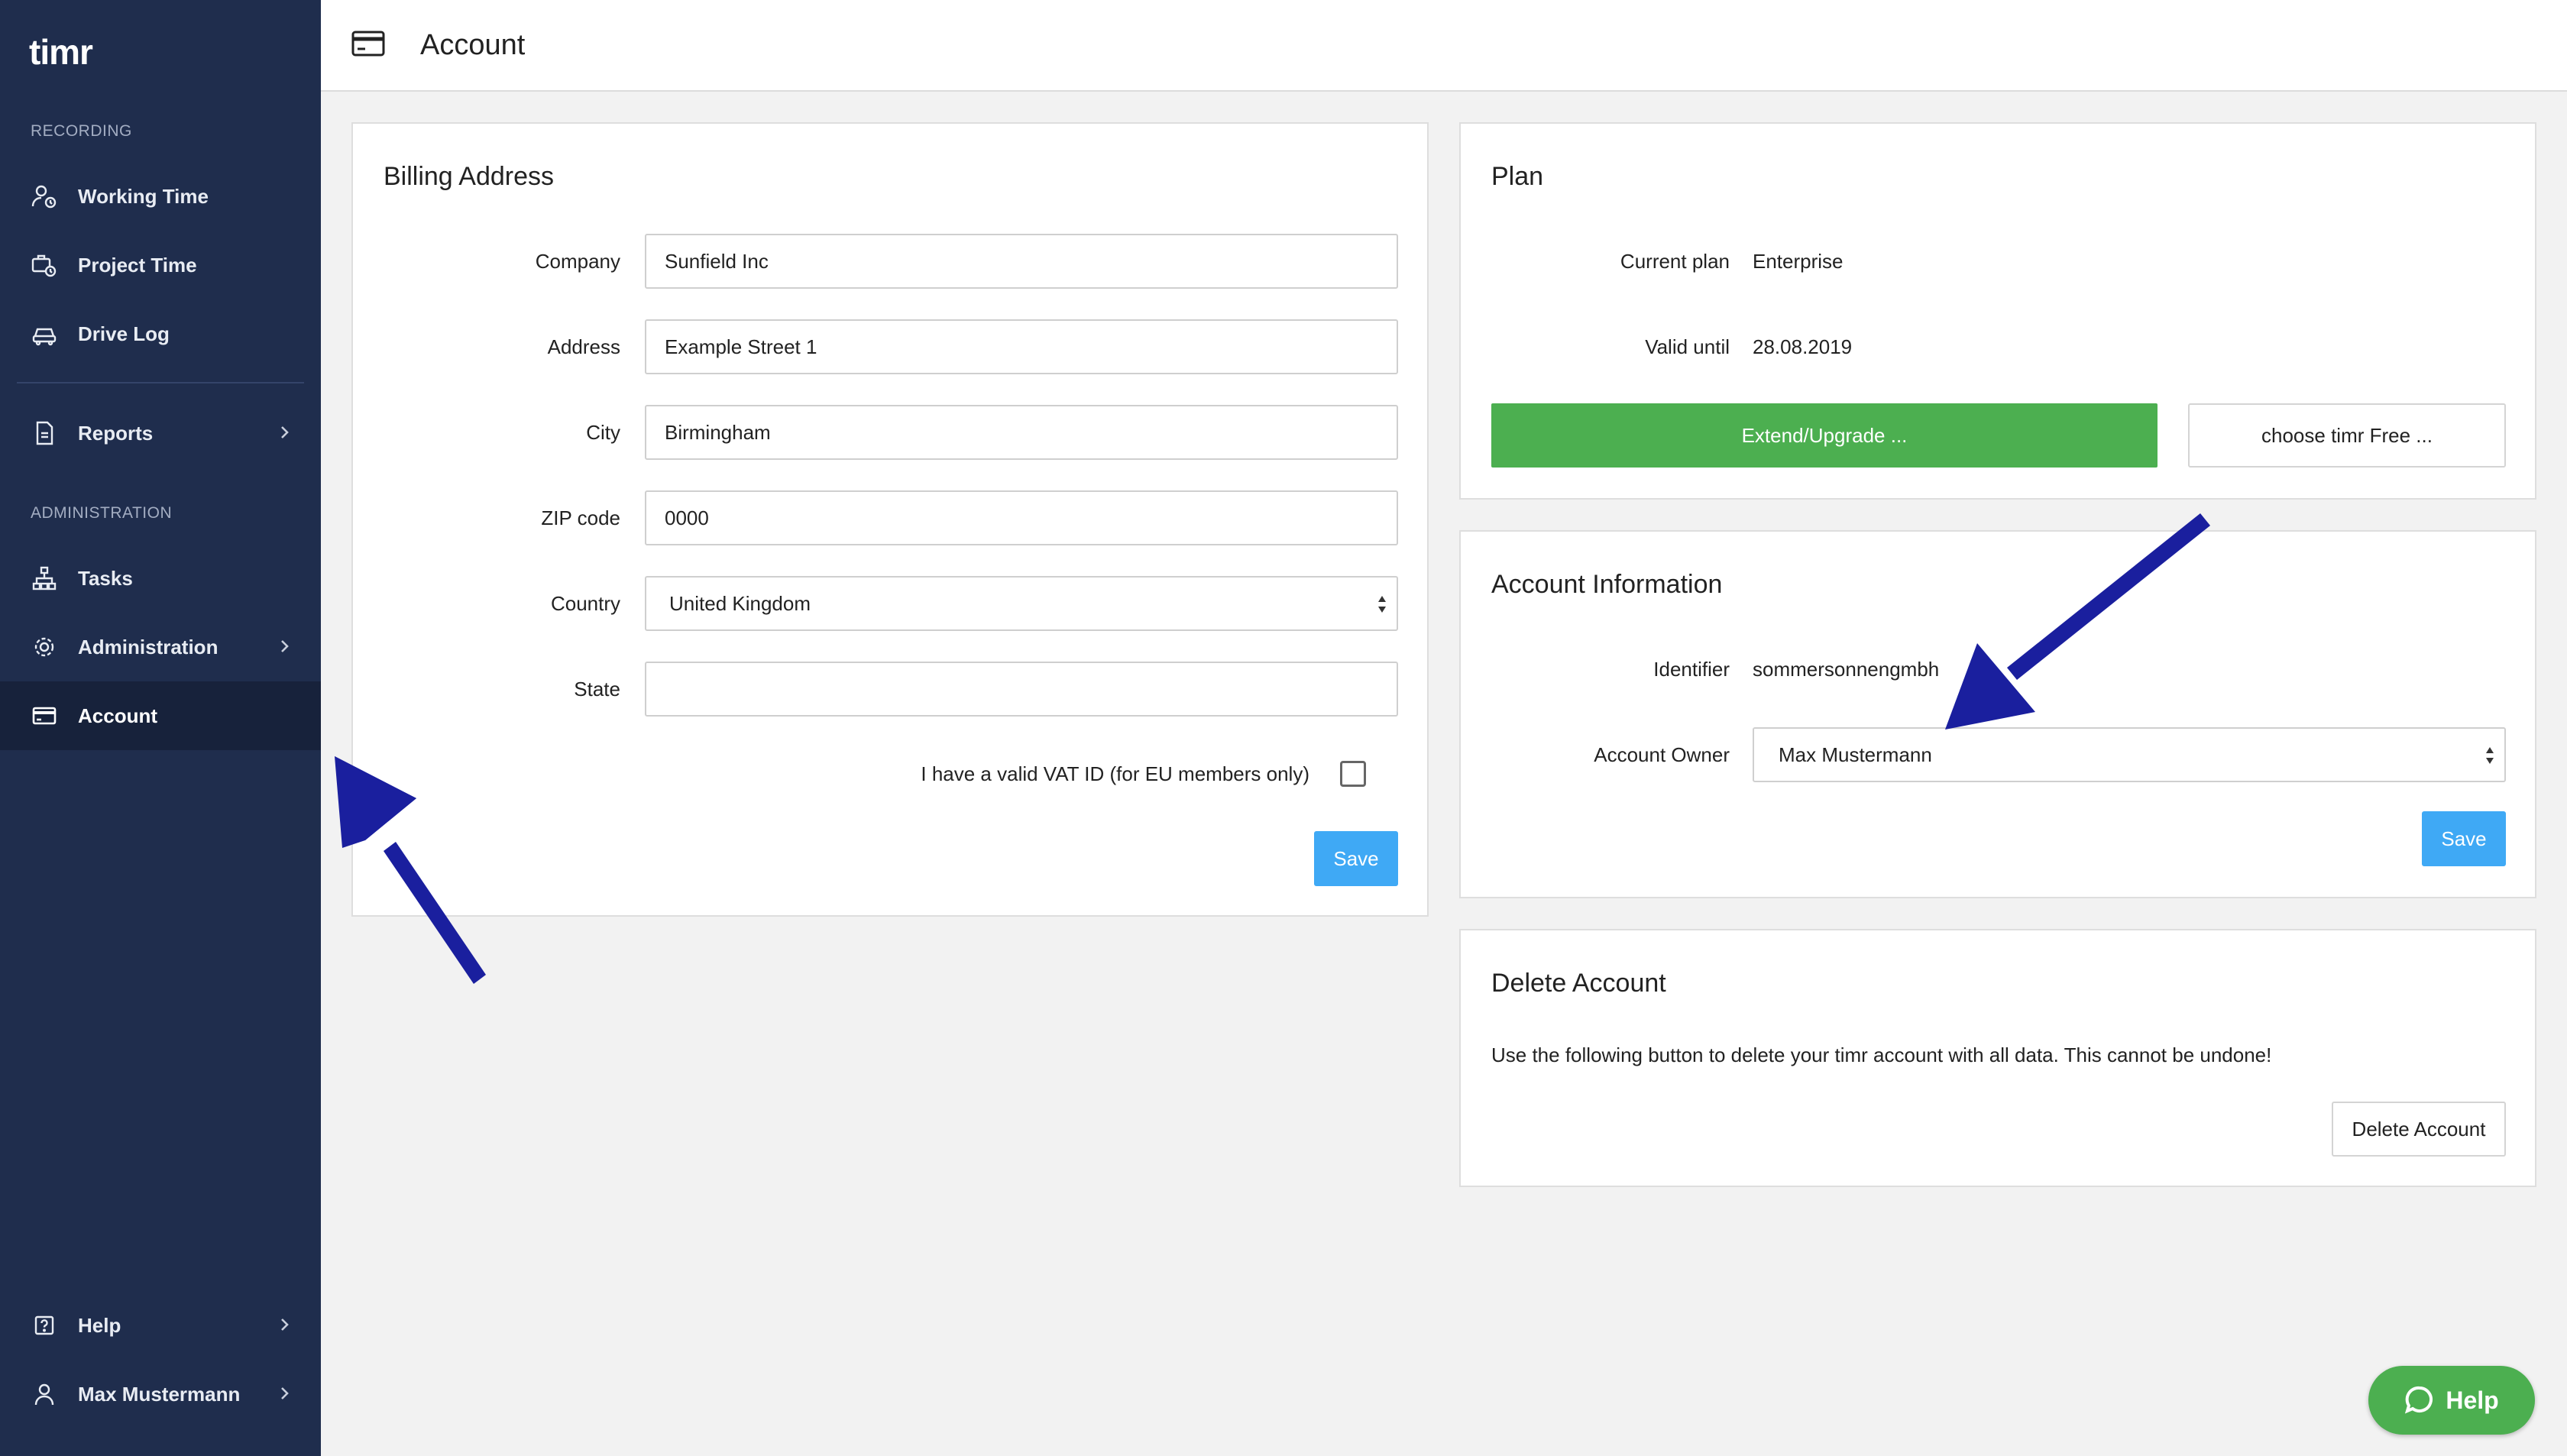 Image resolution: width=2567 pixels, height=1456 pixels. What do you see at coordinates (1607, 584) in the screenshot?
I see `card-title: Account Information` at bounding box center [1607, 584].